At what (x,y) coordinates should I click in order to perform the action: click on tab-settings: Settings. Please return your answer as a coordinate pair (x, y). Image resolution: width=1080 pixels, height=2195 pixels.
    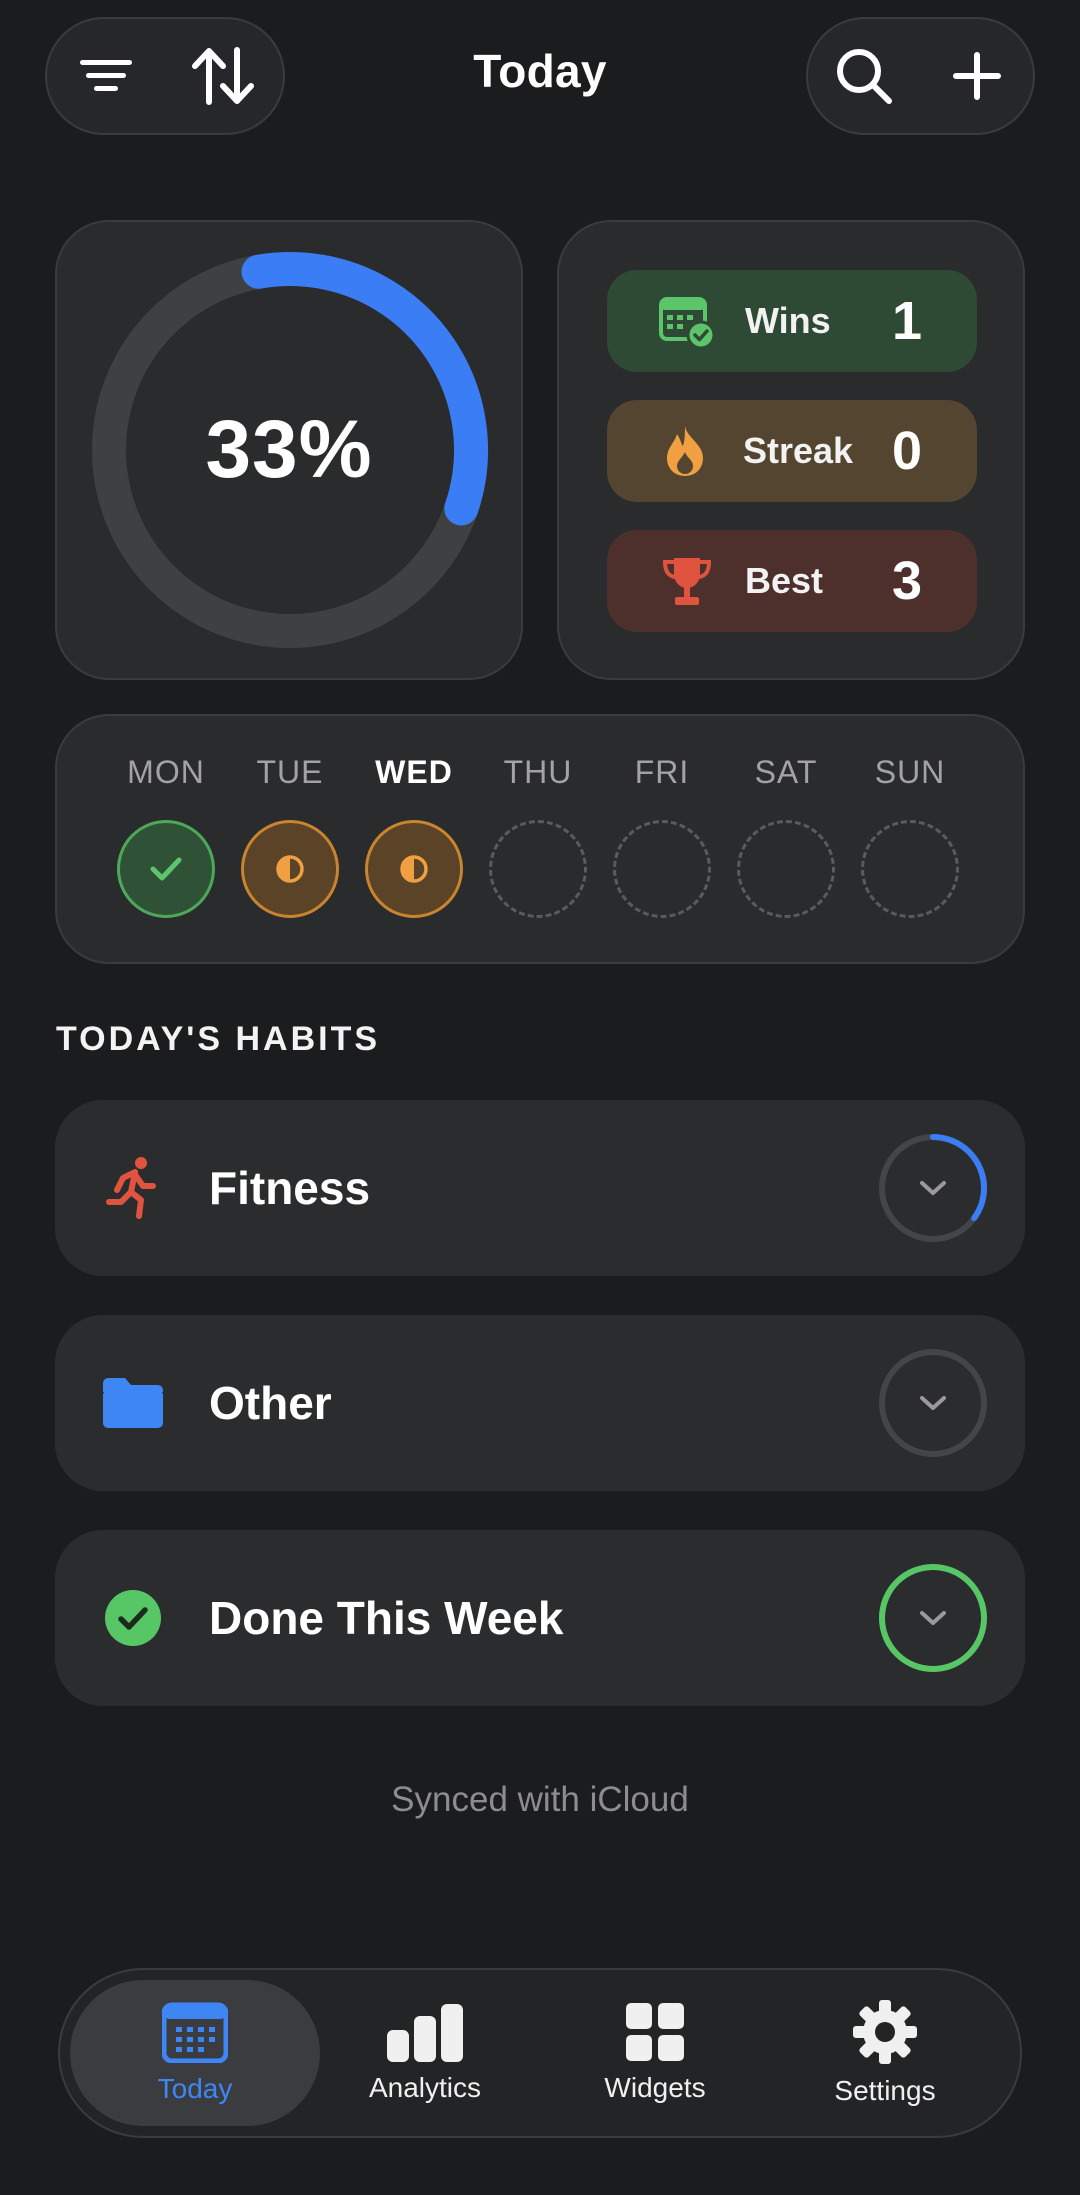
    Looking at the image, I should click on (885, 2053).